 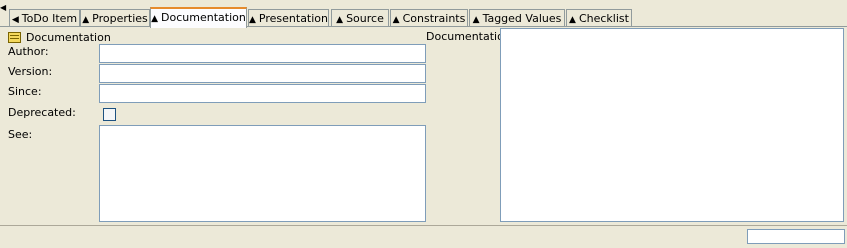 I want to click on documentation-icon, so click(x=14, y=37).